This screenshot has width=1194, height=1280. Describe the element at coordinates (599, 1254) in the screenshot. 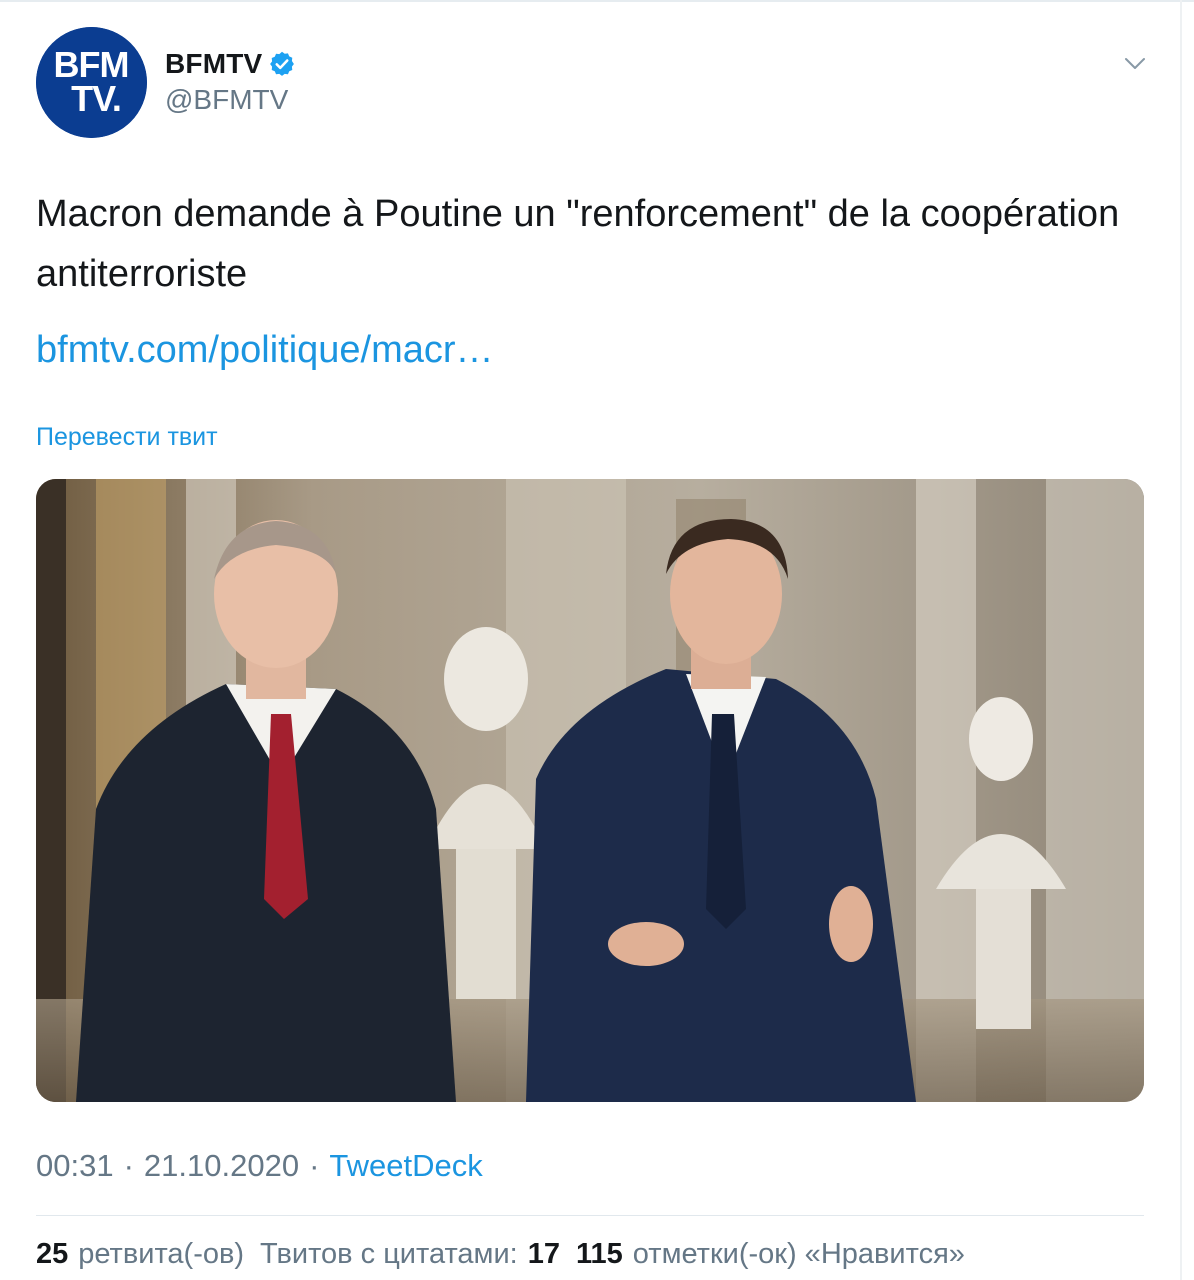

I see `likes-count: 115` at that location.